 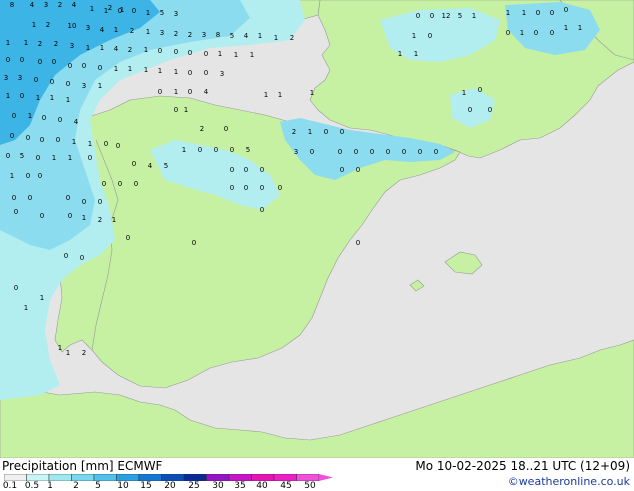 I want to click on precip-value-label: 8, so click(x=218, y=35).